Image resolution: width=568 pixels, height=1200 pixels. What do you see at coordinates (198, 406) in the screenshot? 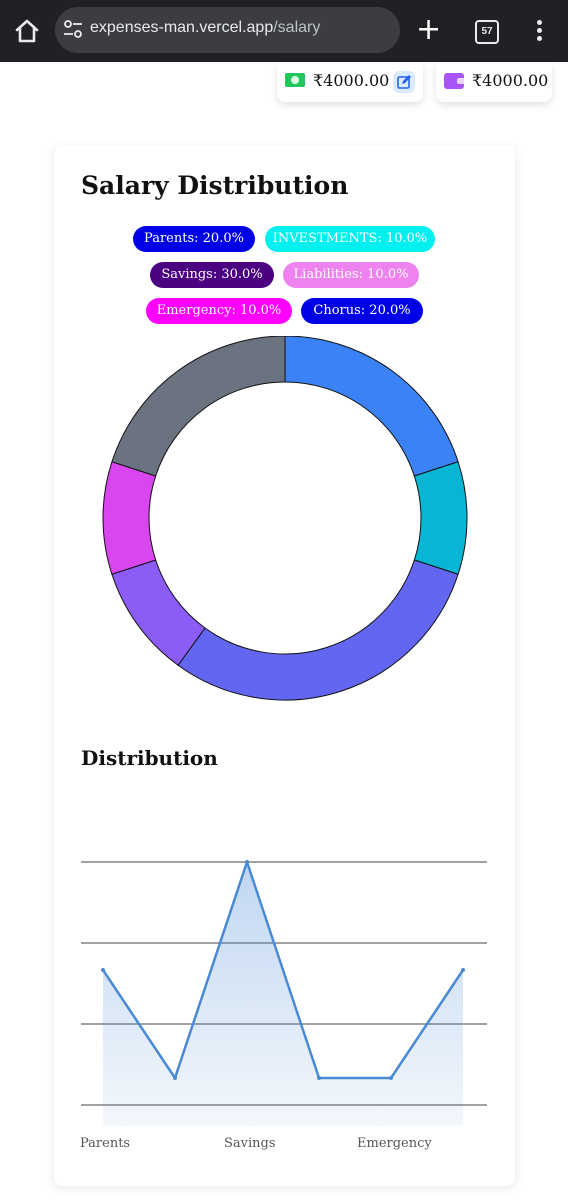
I see `donut-slice-chorus` at bounding box center [198, 406].